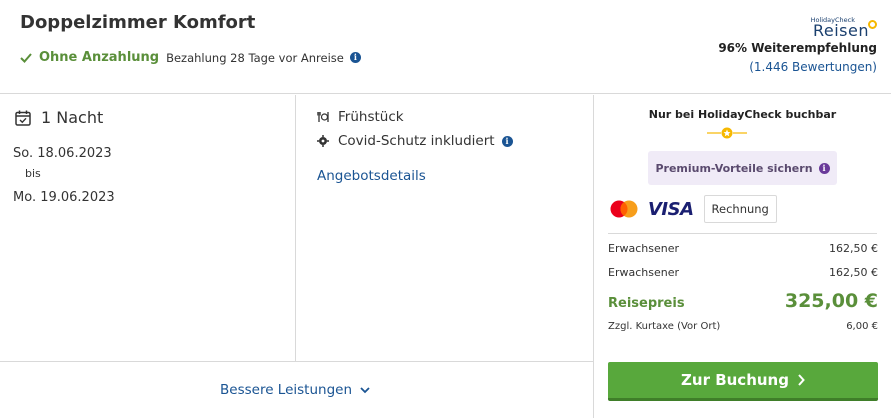 The width and height of the screenshot is (891, 418). Describe the element at coordinates (735, 380) in the screenshot. I see `book-button-label: Zur Buchung` at that location.